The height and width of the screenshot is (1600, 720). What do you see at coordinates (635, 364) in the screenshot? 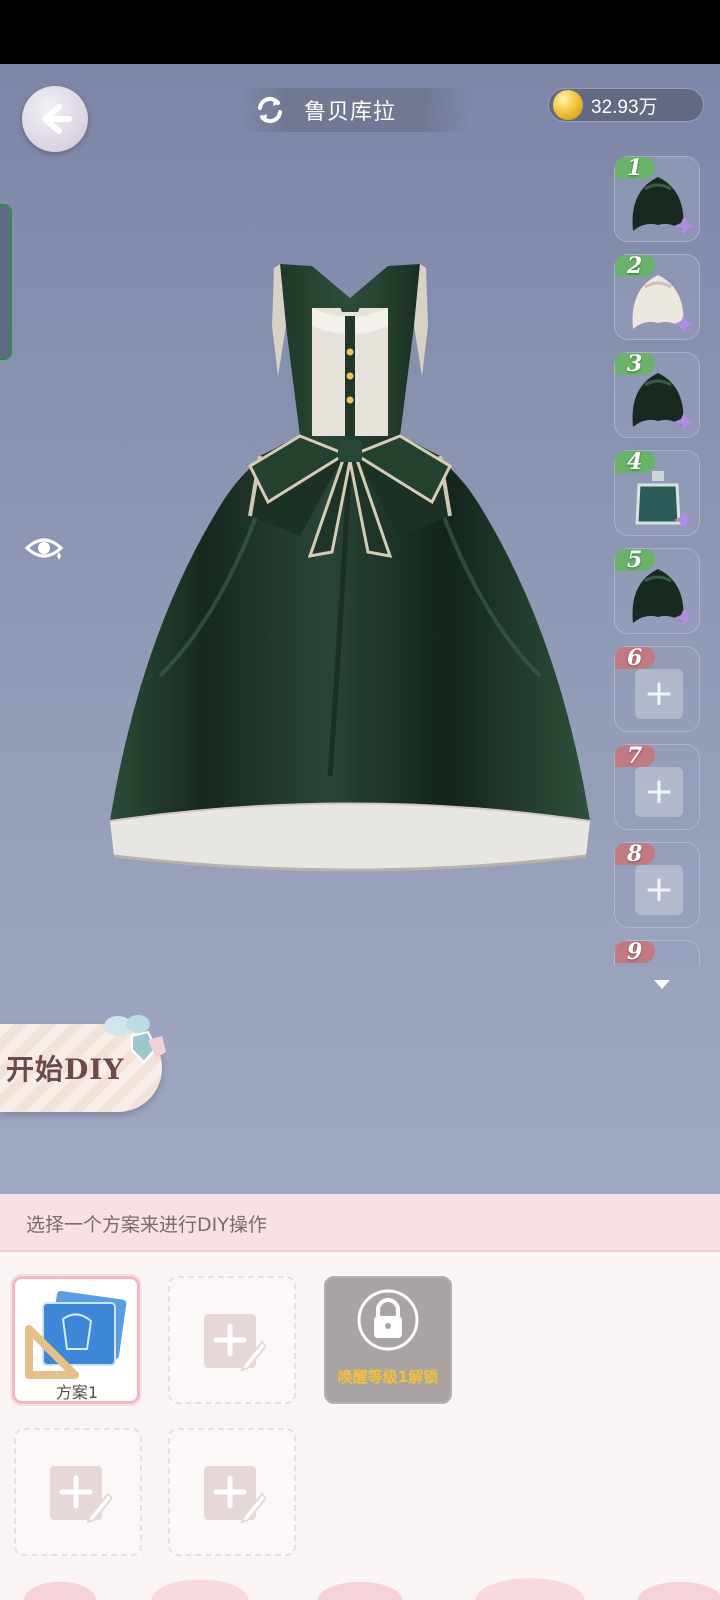
I see `slot-number: 3` at bounding box center [635, 364].